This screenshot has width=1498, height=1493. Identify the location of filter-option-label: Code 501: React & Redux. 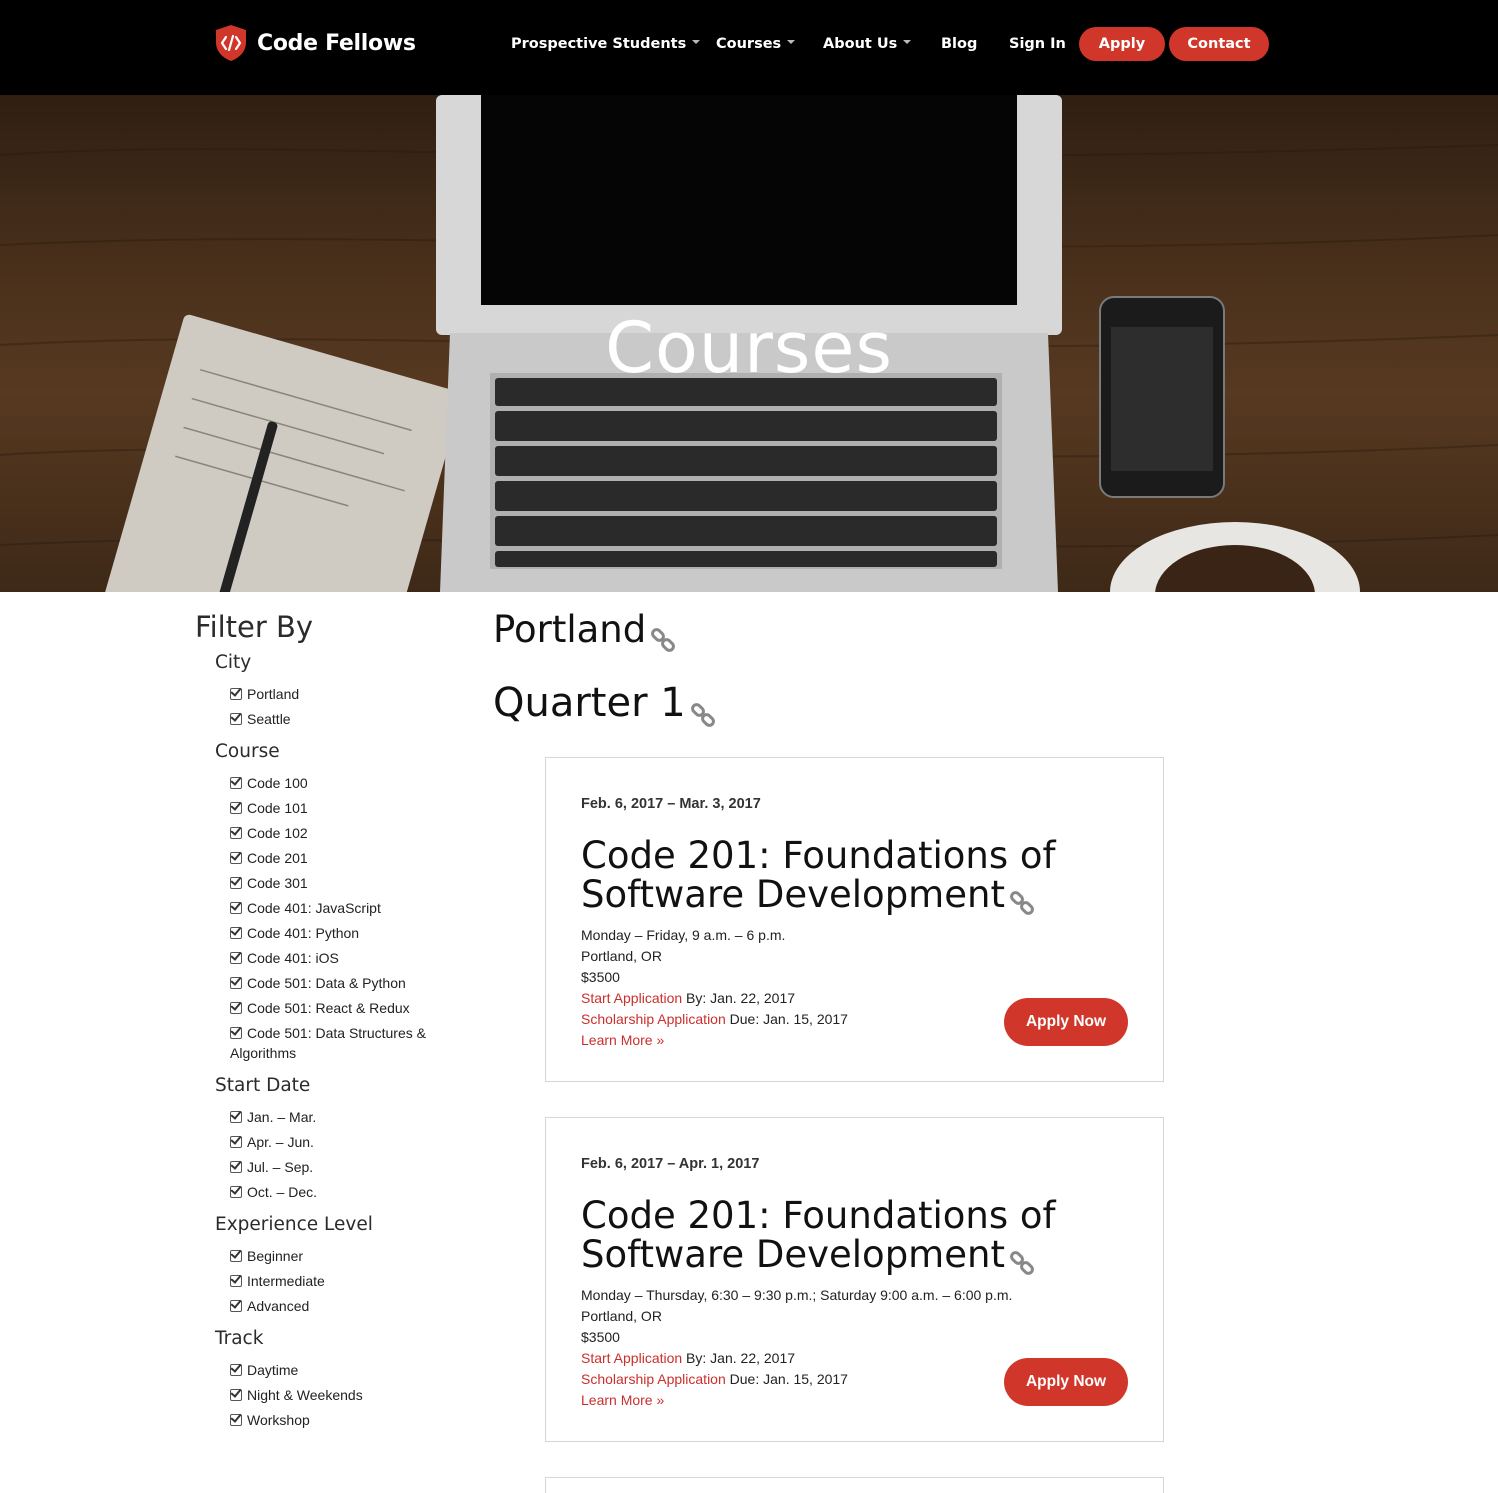
(328, 1008).